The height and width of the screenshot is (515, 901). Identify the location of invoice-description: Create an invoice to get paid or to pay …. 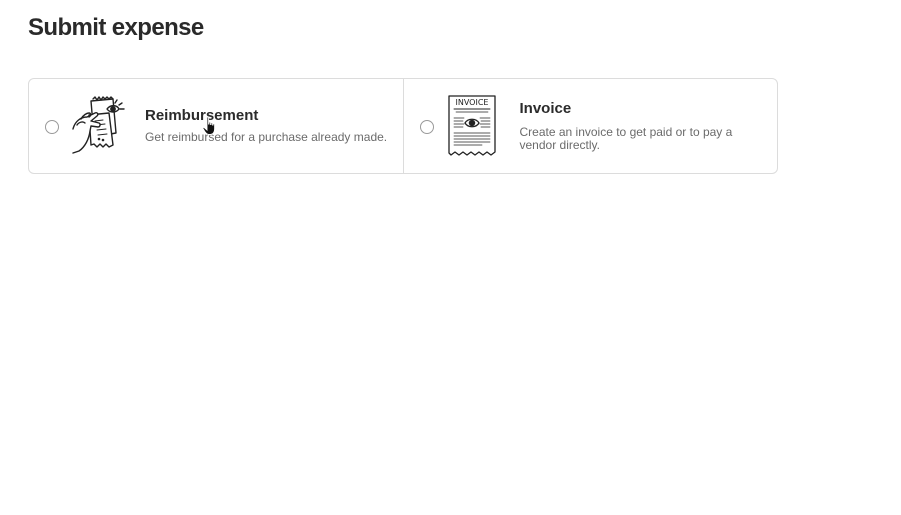
(626, 138).